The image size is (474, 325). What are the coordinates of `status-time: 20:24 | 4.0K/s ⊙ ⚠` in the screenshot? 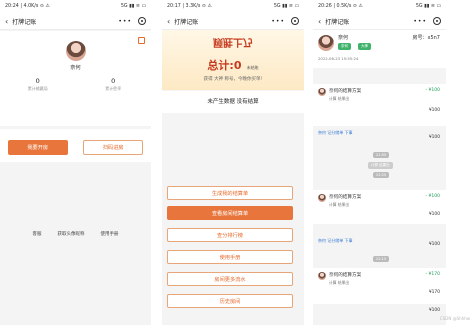 It's located at (27, 6).